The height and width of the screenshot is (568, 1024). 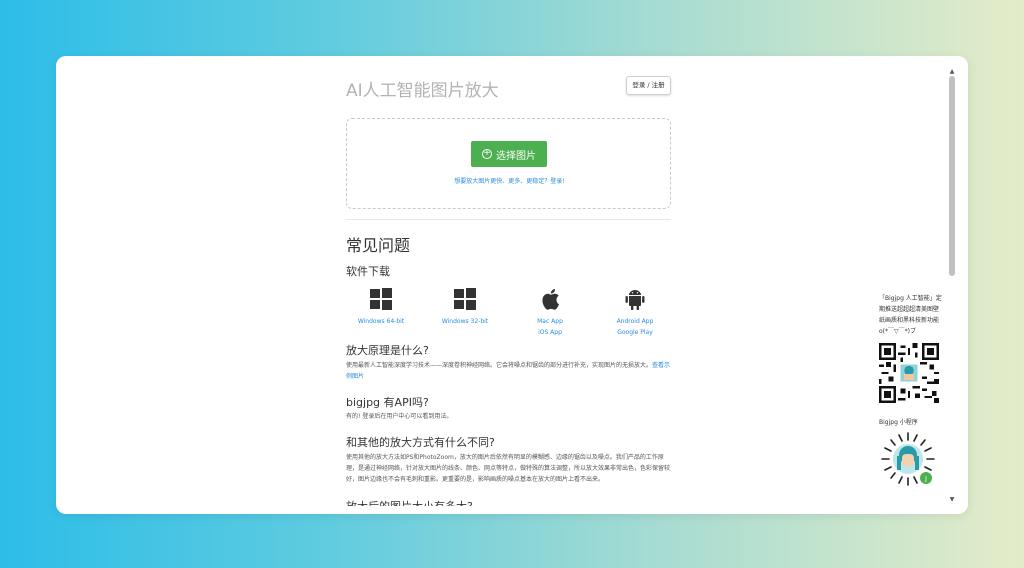 I want to click on android-app-link: Android App, so click(x=635, y=321).